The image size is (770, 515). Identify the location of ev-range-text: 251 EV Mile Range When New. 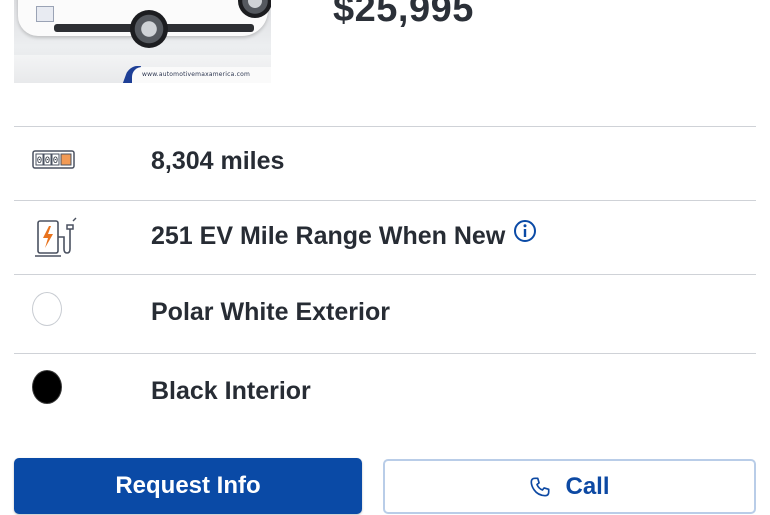
(344, 236).